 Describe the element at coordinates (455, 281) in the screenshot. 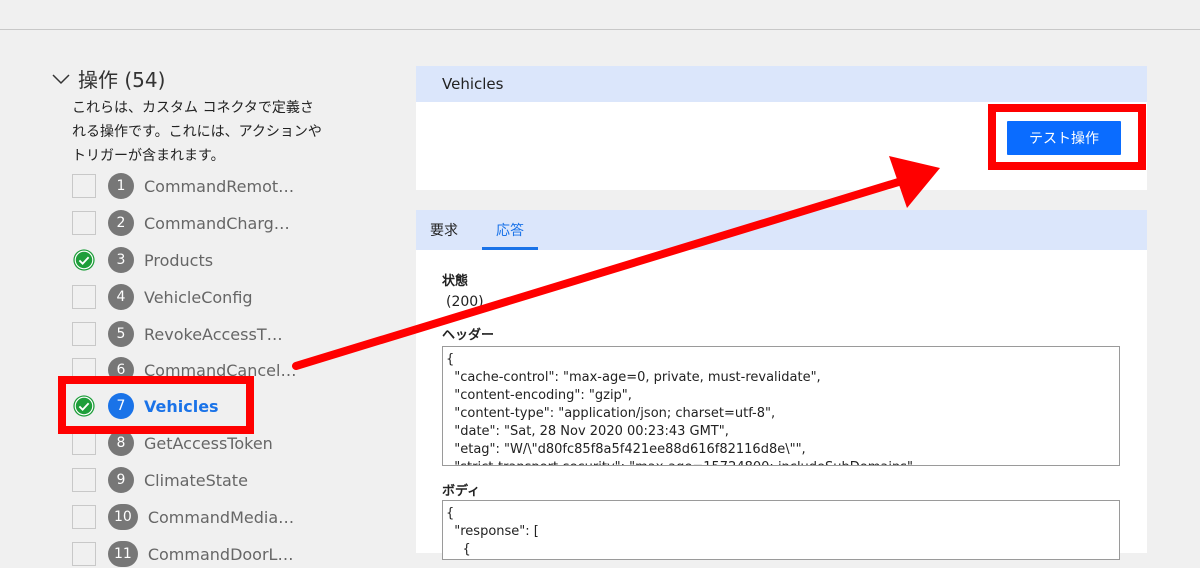

I see `status-label: 状態` at that location.